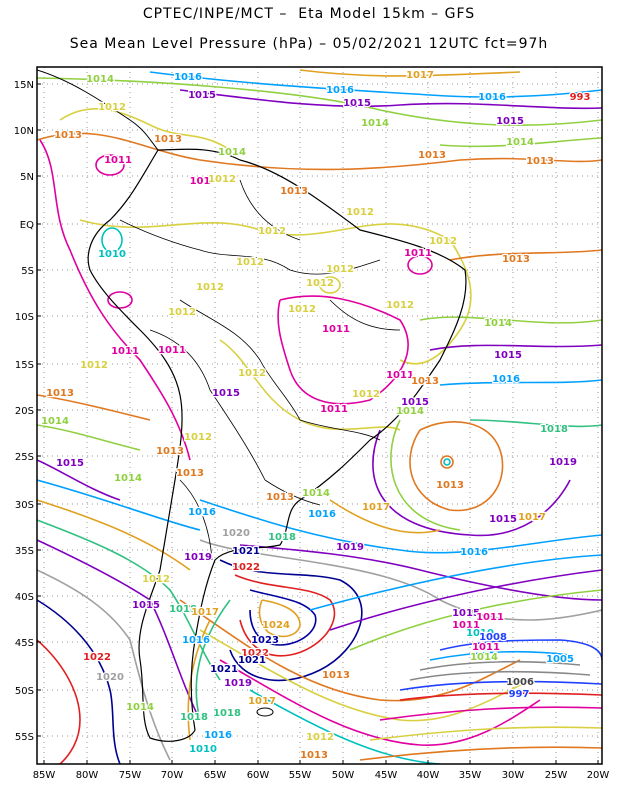  I want to click on falkland-islands, so click(265, 712).